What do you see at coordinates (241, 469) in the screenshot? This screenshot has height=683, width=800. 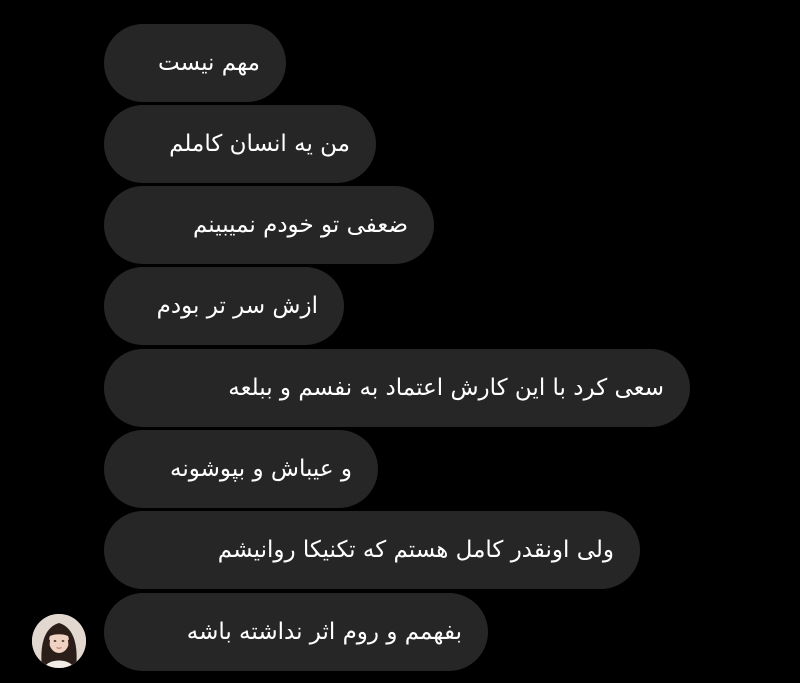 I see `message-bubble: و عیباش و بپوشونه` at bounding box center [241, 469].